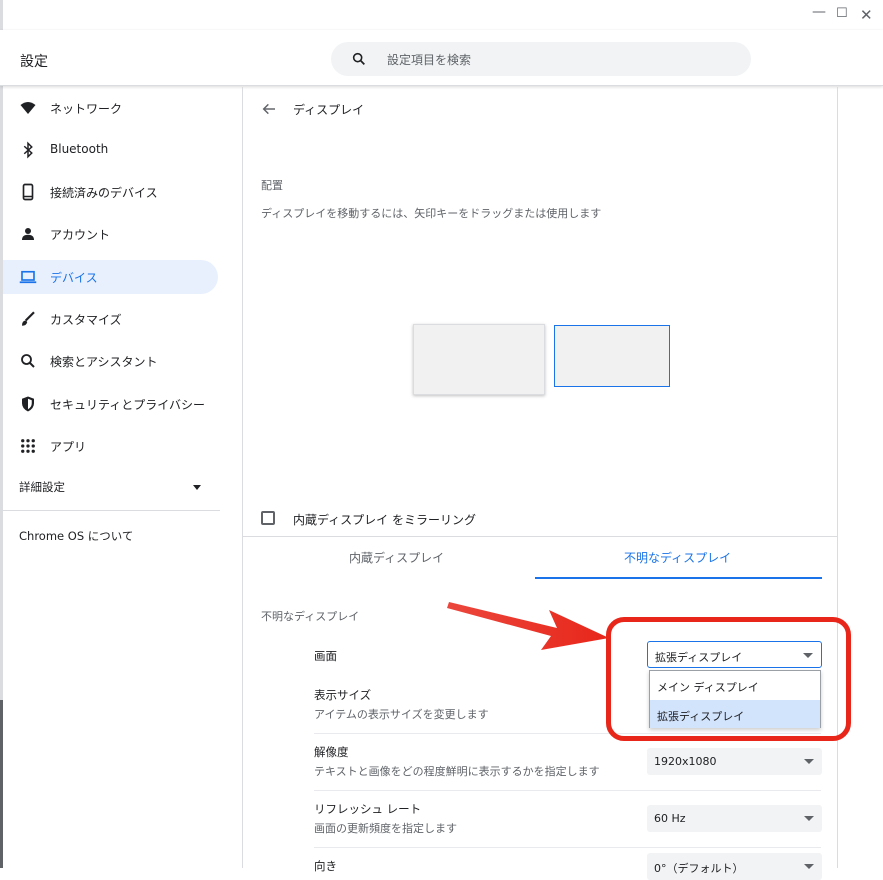  What do you see at coordinates (479, 359) in the screenshot?
I see `display-rect-builtin` at bounding box center [479, 359].